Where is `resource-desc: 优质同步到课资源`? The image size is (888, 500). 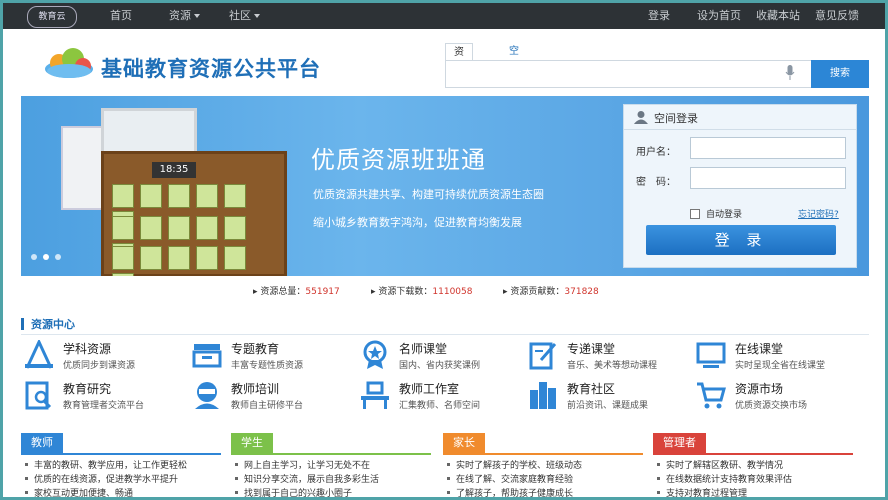
resource-desc: 优质同步到课资源 is located at coordinates (99, 366).